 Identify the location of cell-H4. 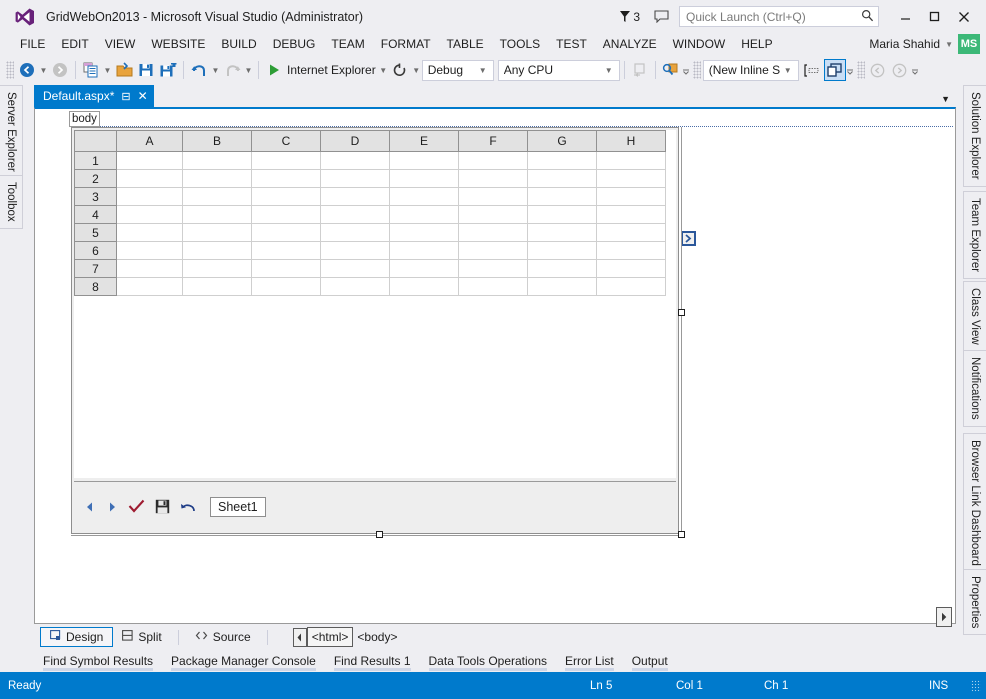
(631, 214).